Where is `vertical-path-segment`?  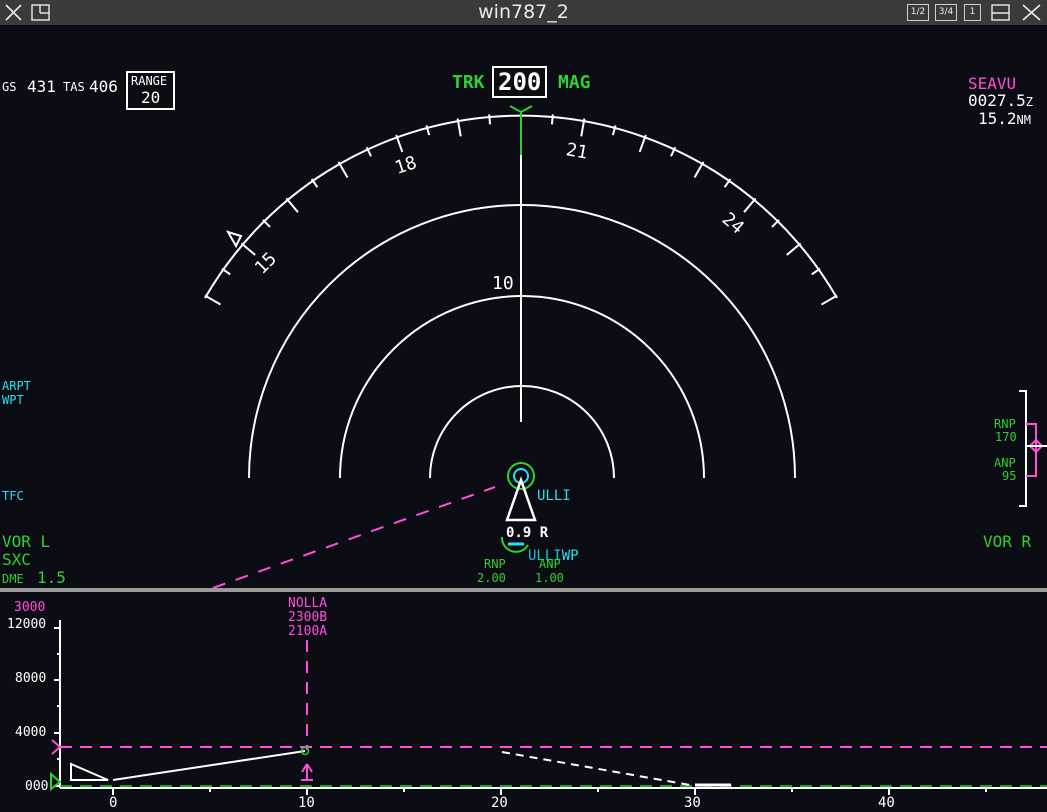 vertical-path-segment is located at coordinates (209, 765).